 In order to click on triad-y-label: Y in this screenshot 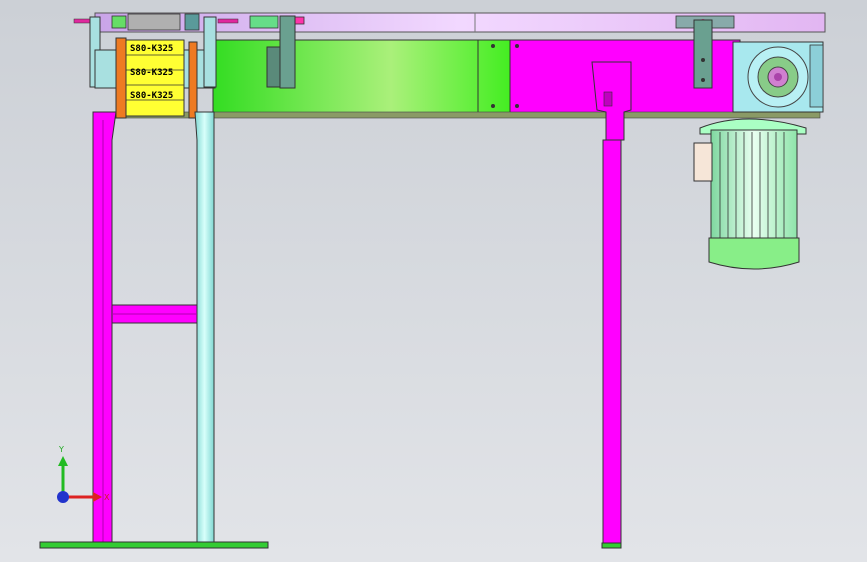, I will do `click(61, 449)`.